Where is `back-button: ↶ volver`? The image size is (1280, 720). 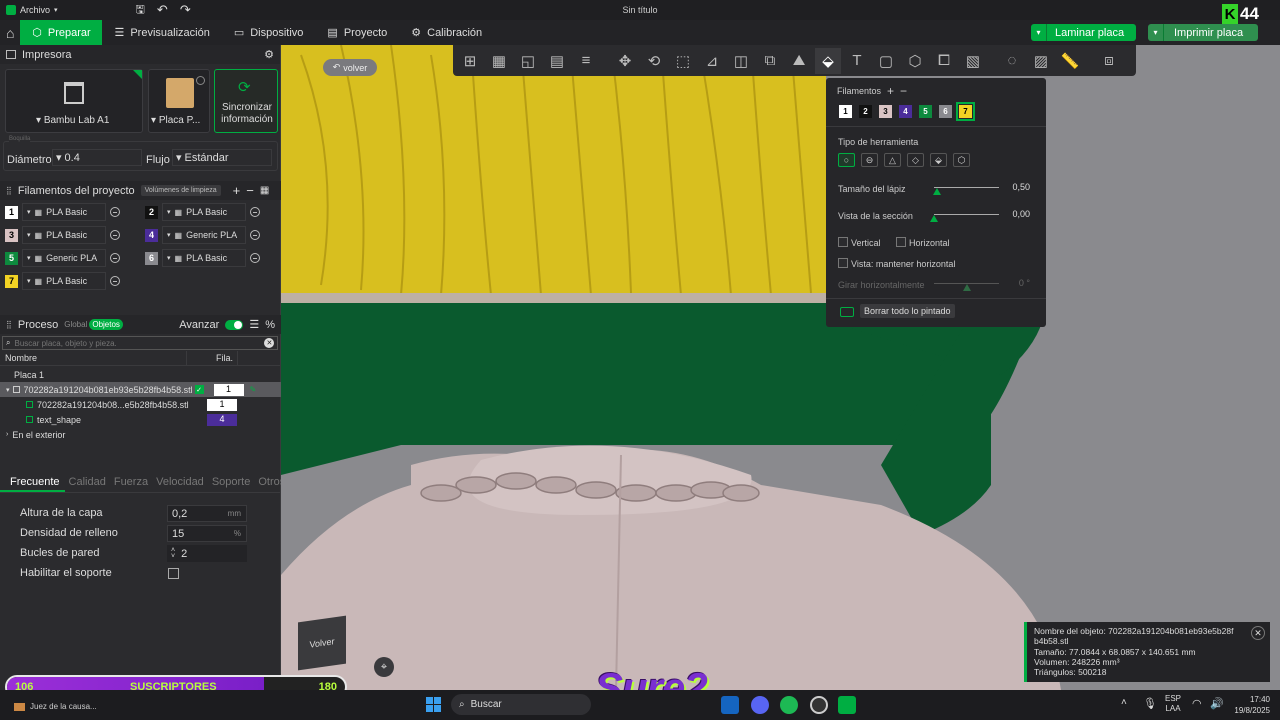 back-button: ↶ volver is located at coordinates (350, 67).